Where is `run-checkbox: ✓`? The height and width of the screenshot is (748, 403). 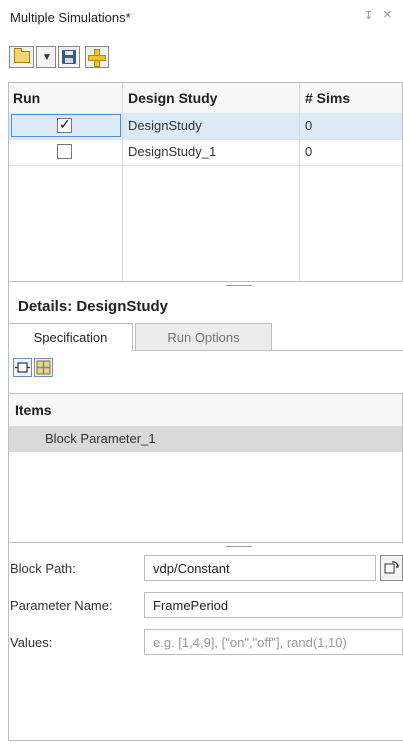 run-checkbox: ✓ is located at coordinates (64, 124).